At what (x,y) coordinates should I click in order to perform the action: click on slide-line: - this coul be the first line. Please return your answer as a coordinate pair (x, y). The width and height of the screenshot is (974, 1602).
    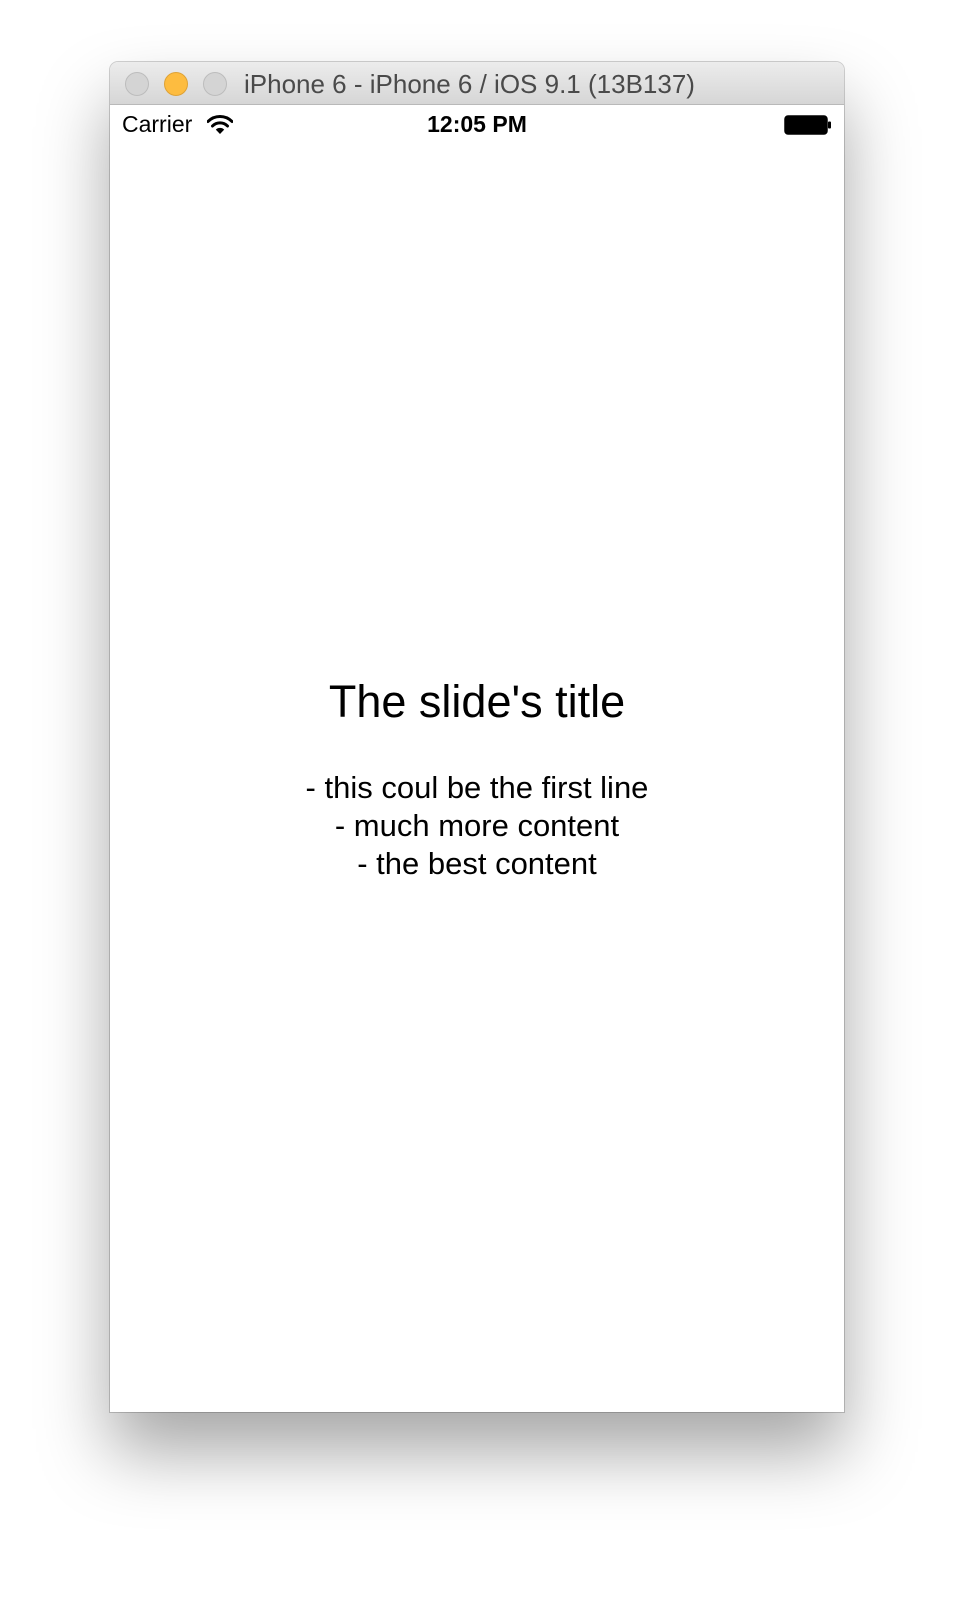
    Looking at the image, I should click on (477, 787).